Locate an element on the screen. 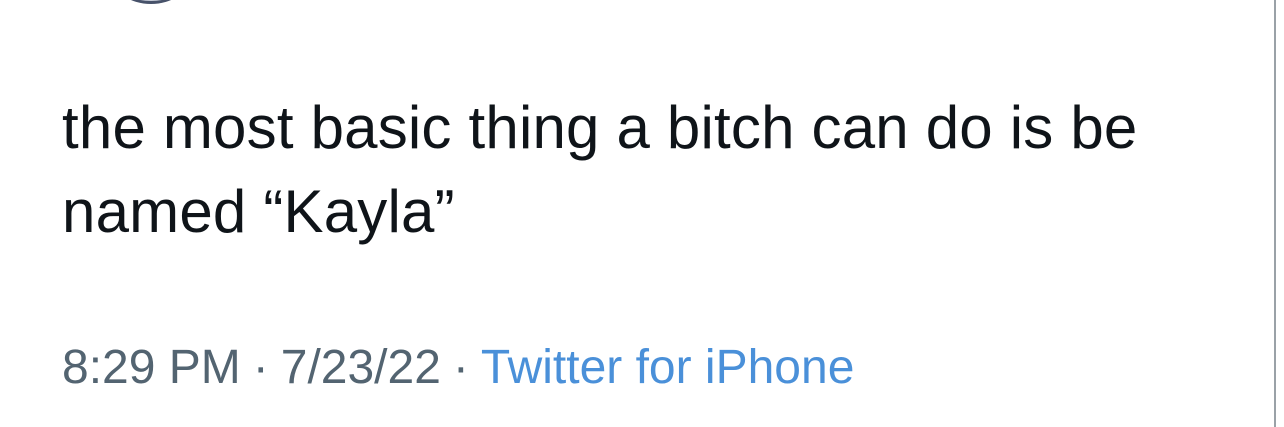 This screenshot has width=1284, height=427. tweet-date: 7/23/22 is located at coordinates (361, 367).